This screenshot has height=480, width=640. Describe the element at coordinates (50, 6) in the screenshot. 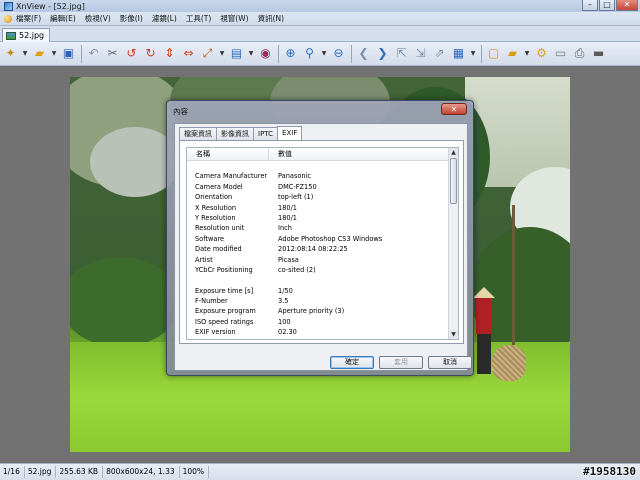

I see `window-title: XnView - [52.jpg]` at that location.